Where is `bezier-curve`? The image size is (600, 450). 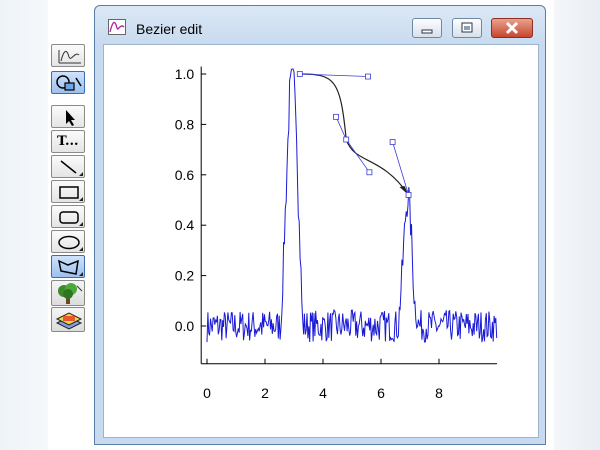
bezier-curve is located at coordinates (354, 134).